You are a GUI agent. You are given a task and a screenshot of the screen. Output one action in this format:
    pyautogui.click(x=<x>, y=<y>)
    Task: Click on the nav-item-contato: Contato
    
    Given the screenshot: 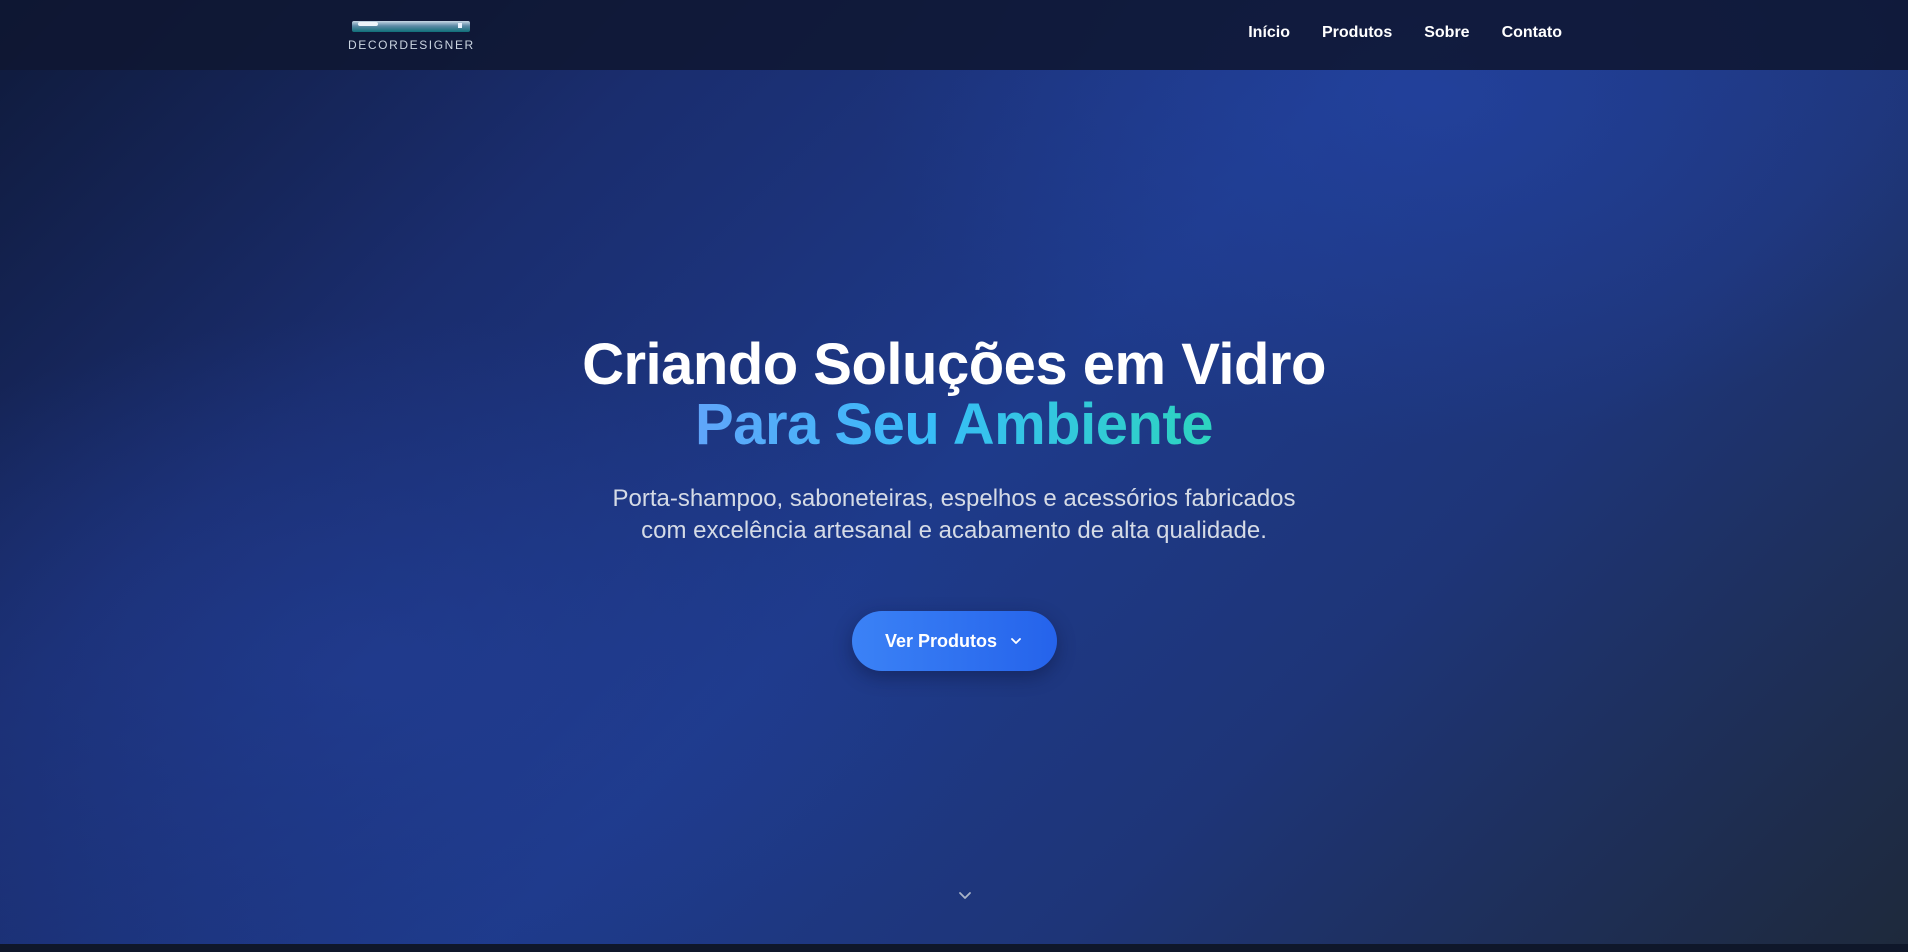 What is the action you would take?
    pyautogui.click(x=1532, y=33)
    